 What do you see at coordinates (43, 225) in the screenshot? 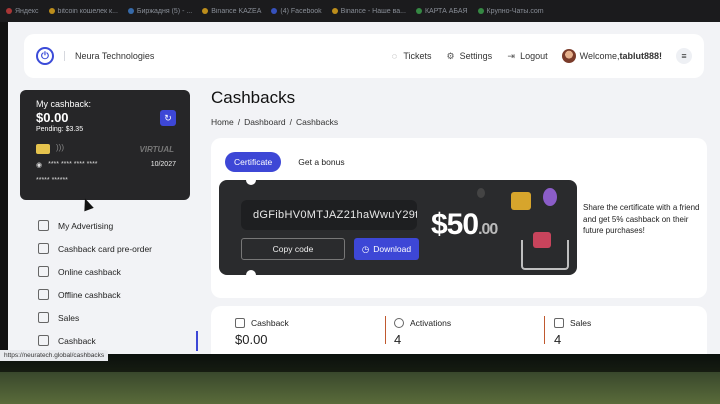
I see `advertising-icon` at bounding box center [43, 225].